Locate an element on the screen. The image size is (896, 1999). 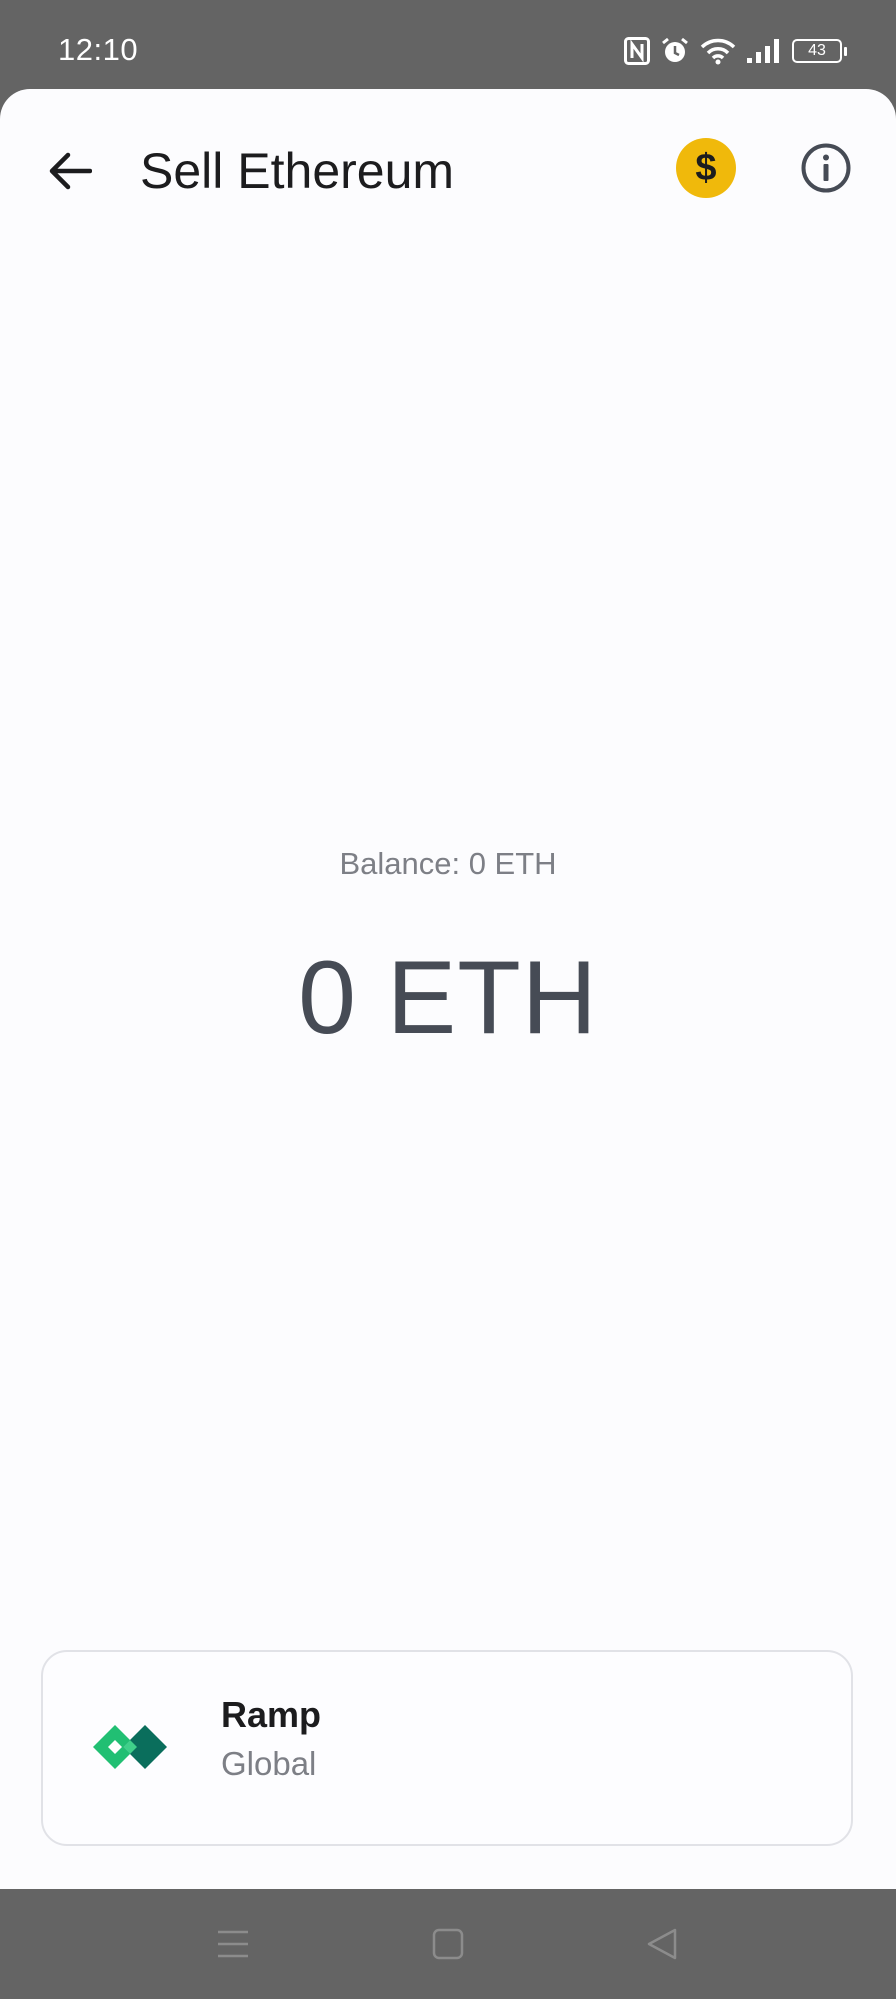
app-bar: Sell Ethereum $ is located at coordinates (448, 169).